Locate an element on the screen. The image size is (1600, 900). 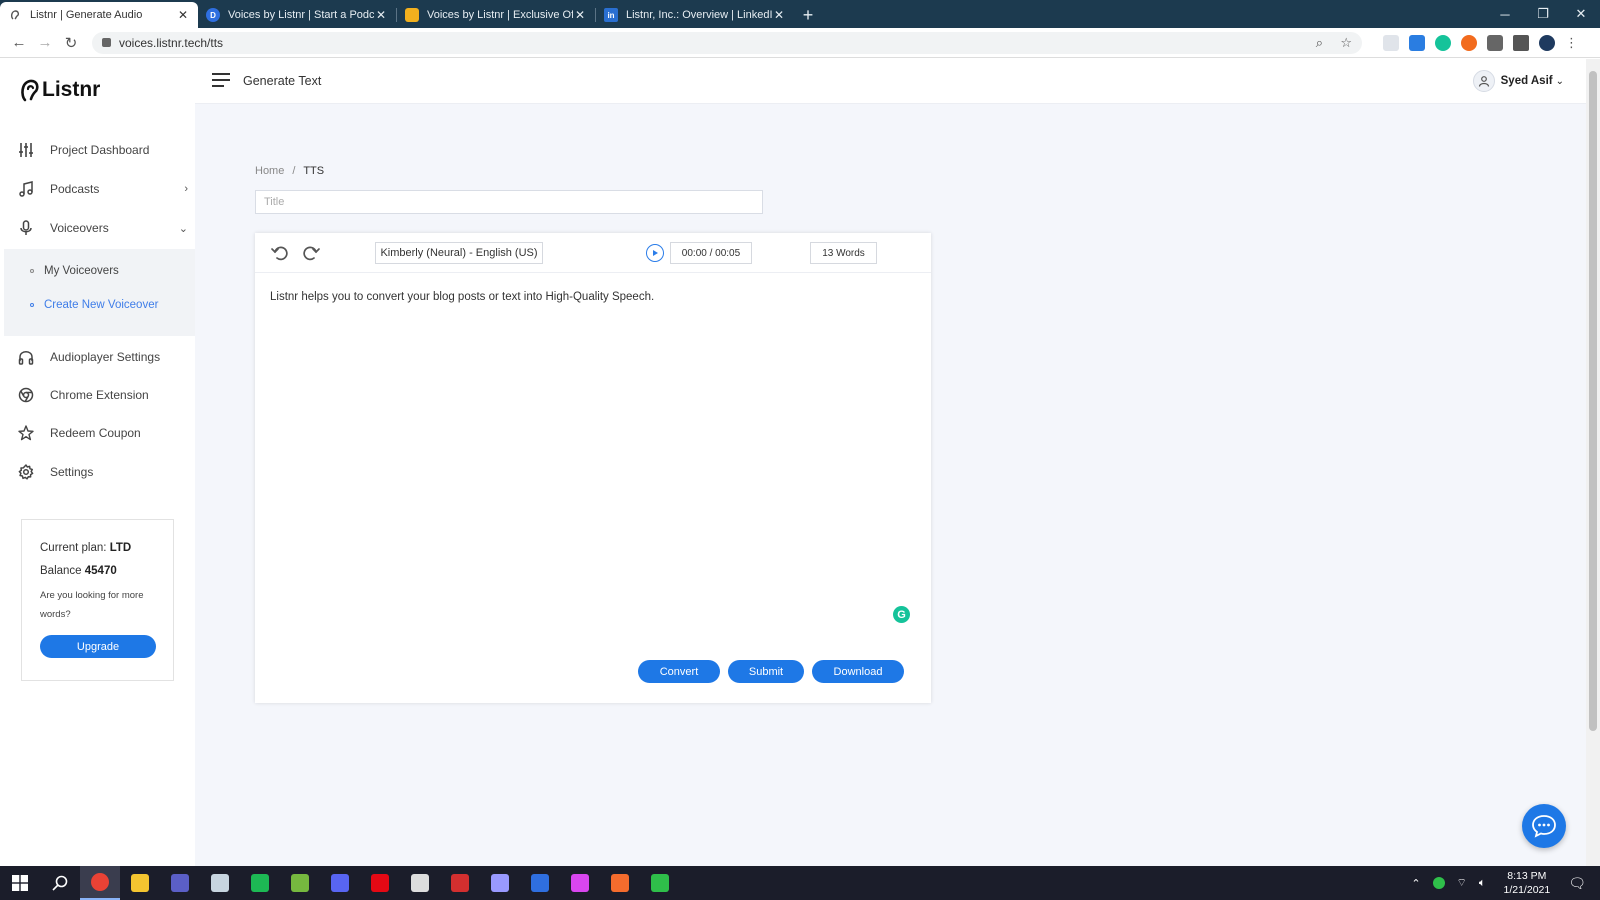
shield-extension-icon is located at coordinates (1391, 42).